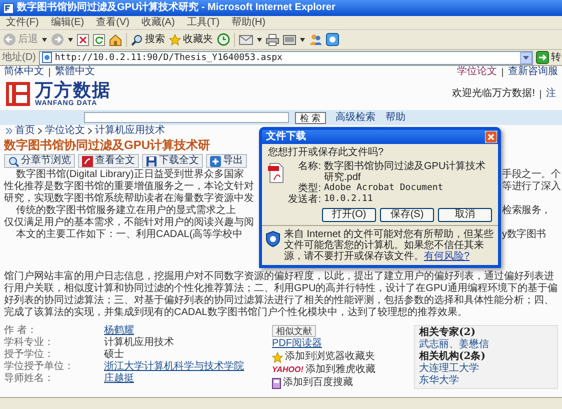  What do you see at coordinates (332, 39) in the screenshot?
I see `messenger-icon` at bounding box center [332, 39].